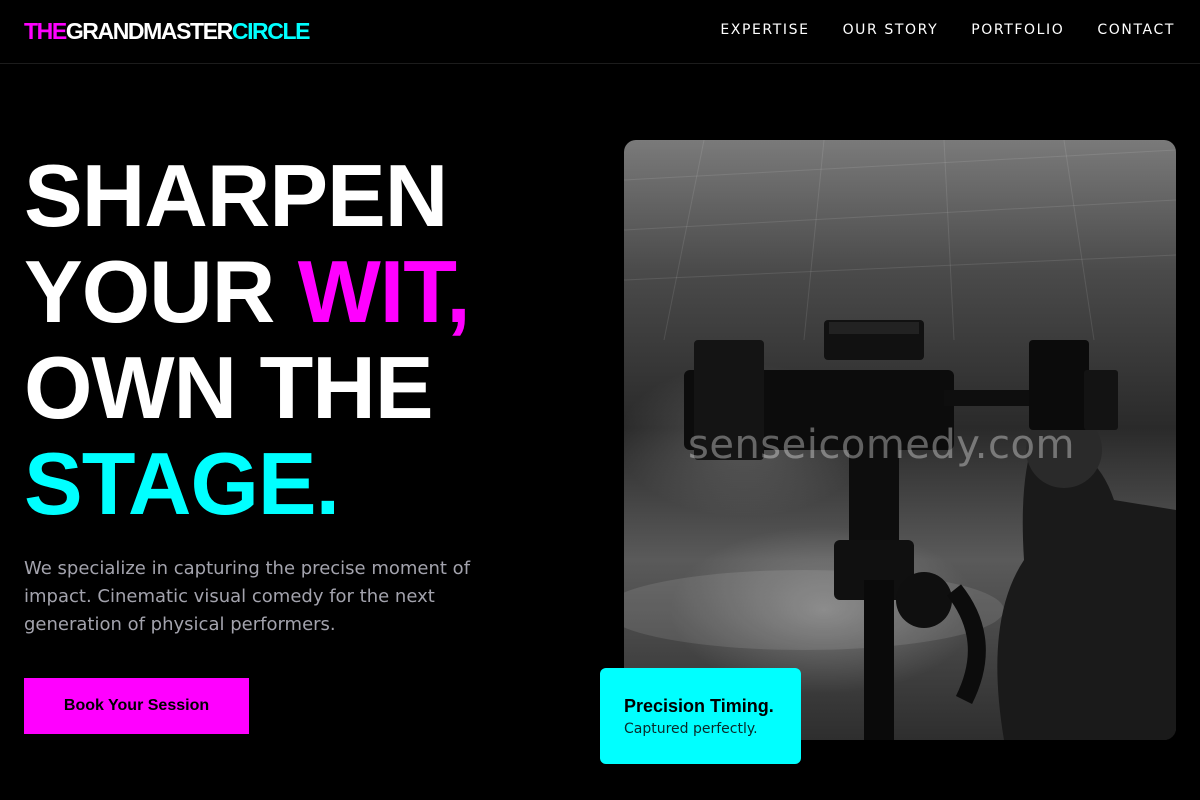 The height and width of the screenshot is (800, 1200). What do you see at coordinates (182, 483) in the screenshot?
I see `hero-line-4: STAGE.` at bounding box center [182, 483].